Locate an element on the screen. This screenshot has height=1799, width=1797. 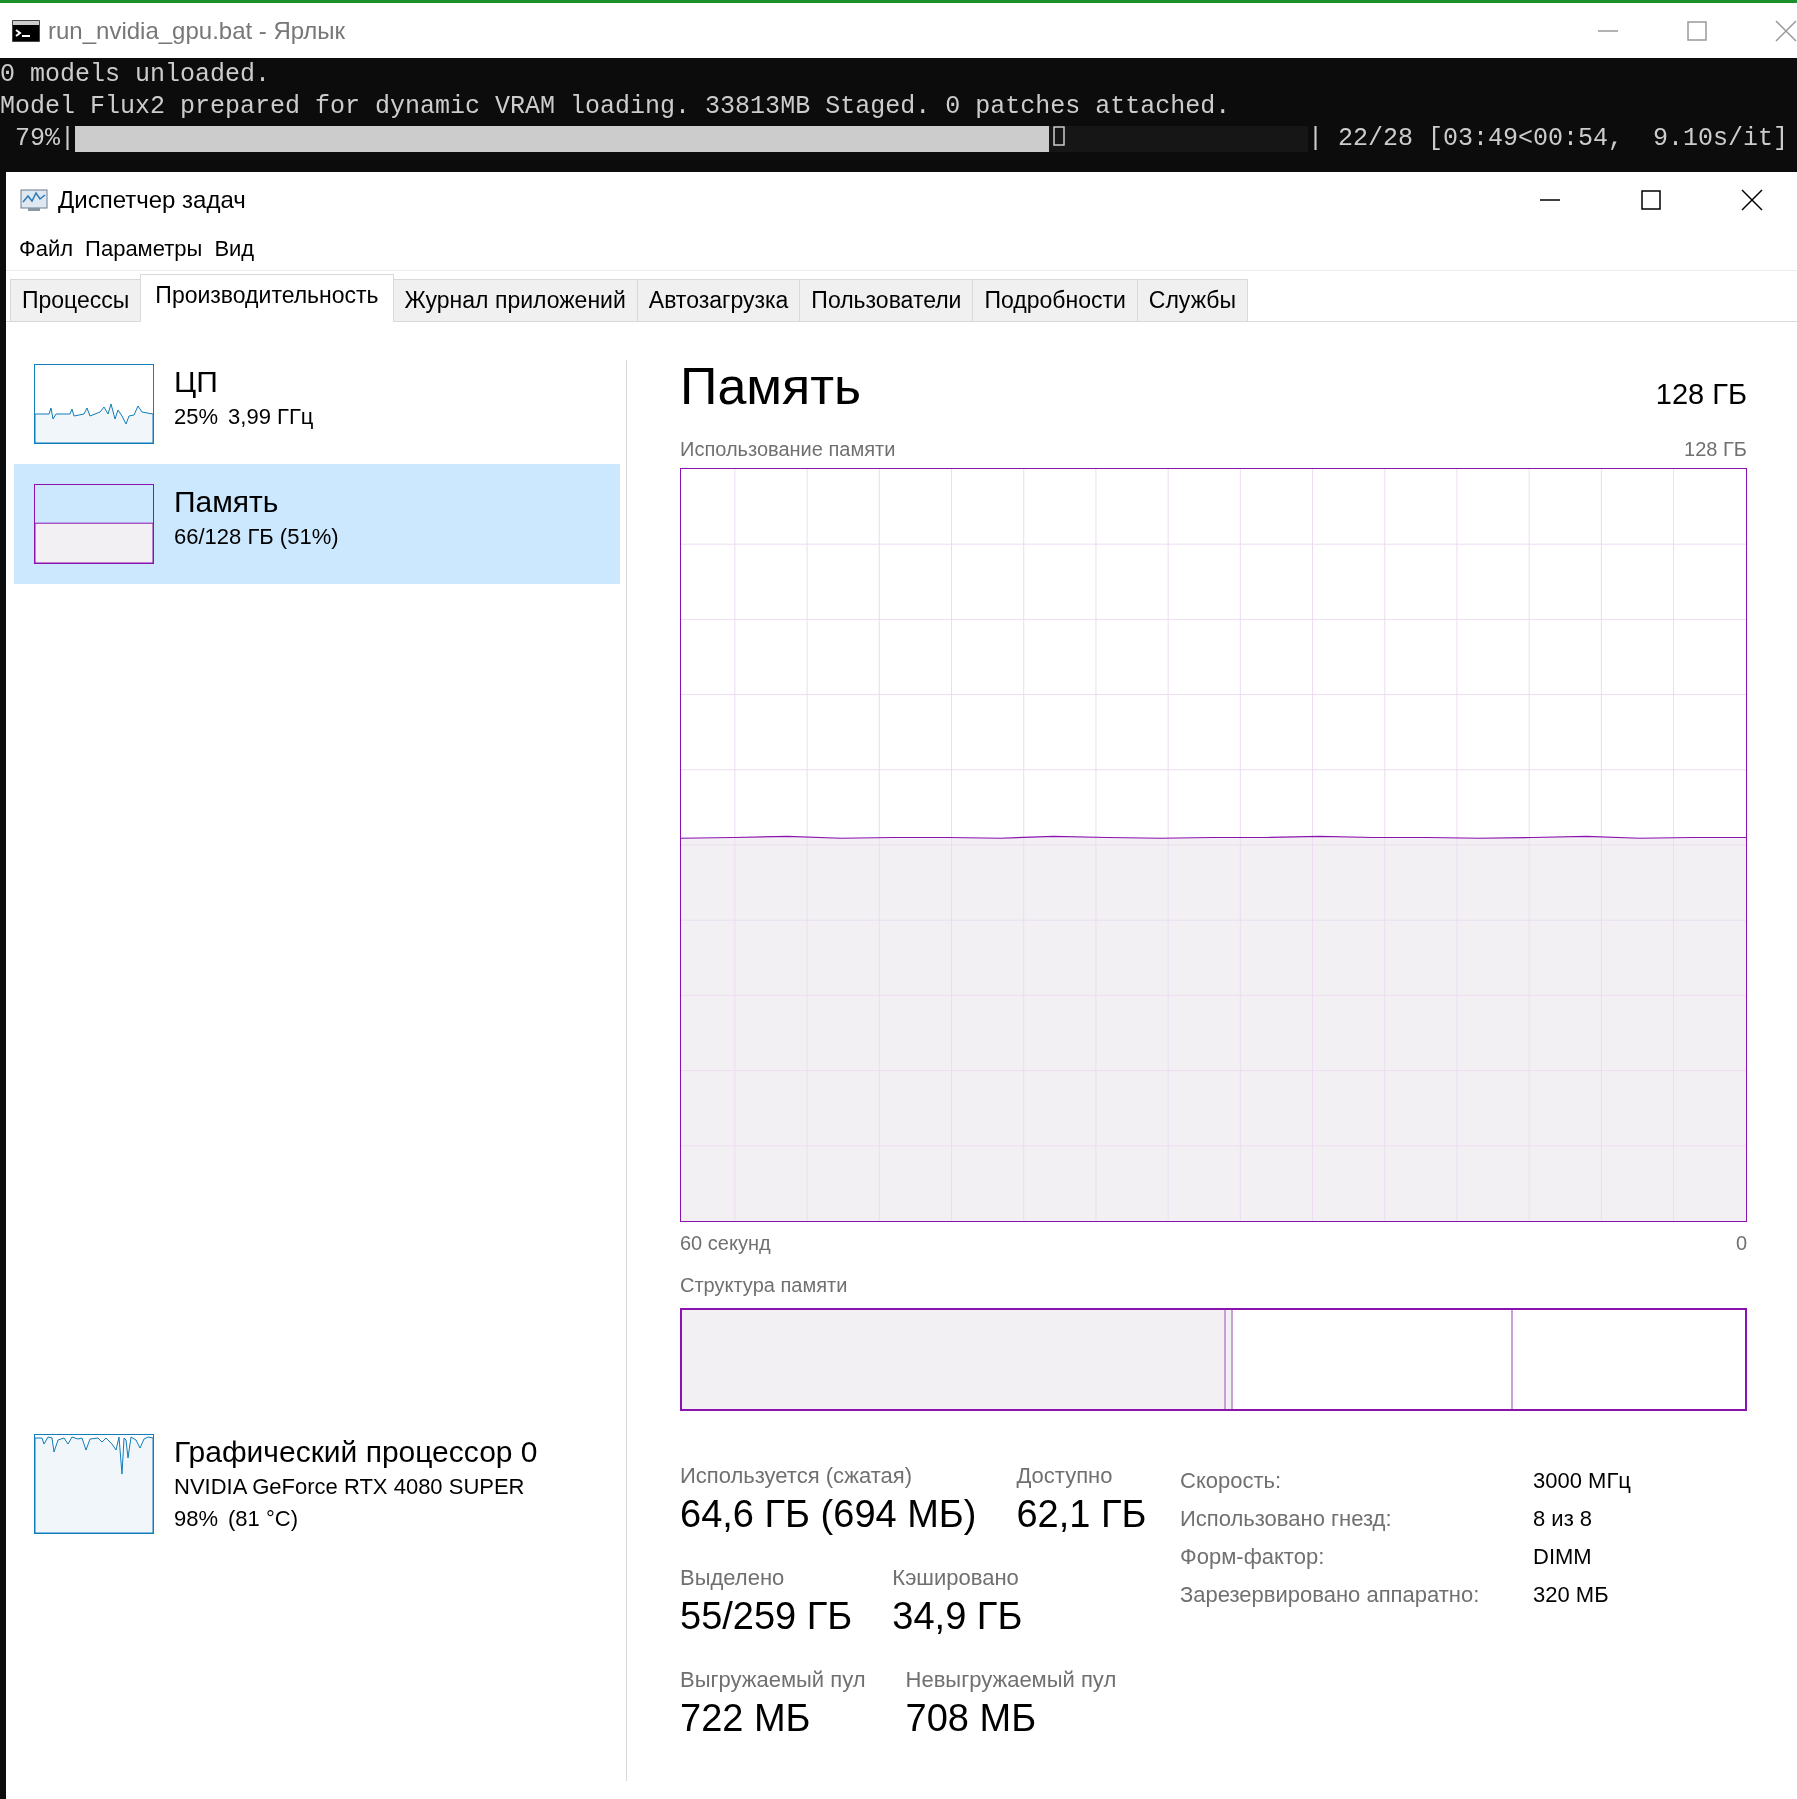
stat-label: Выделено is located at coordinates (733, 1578).